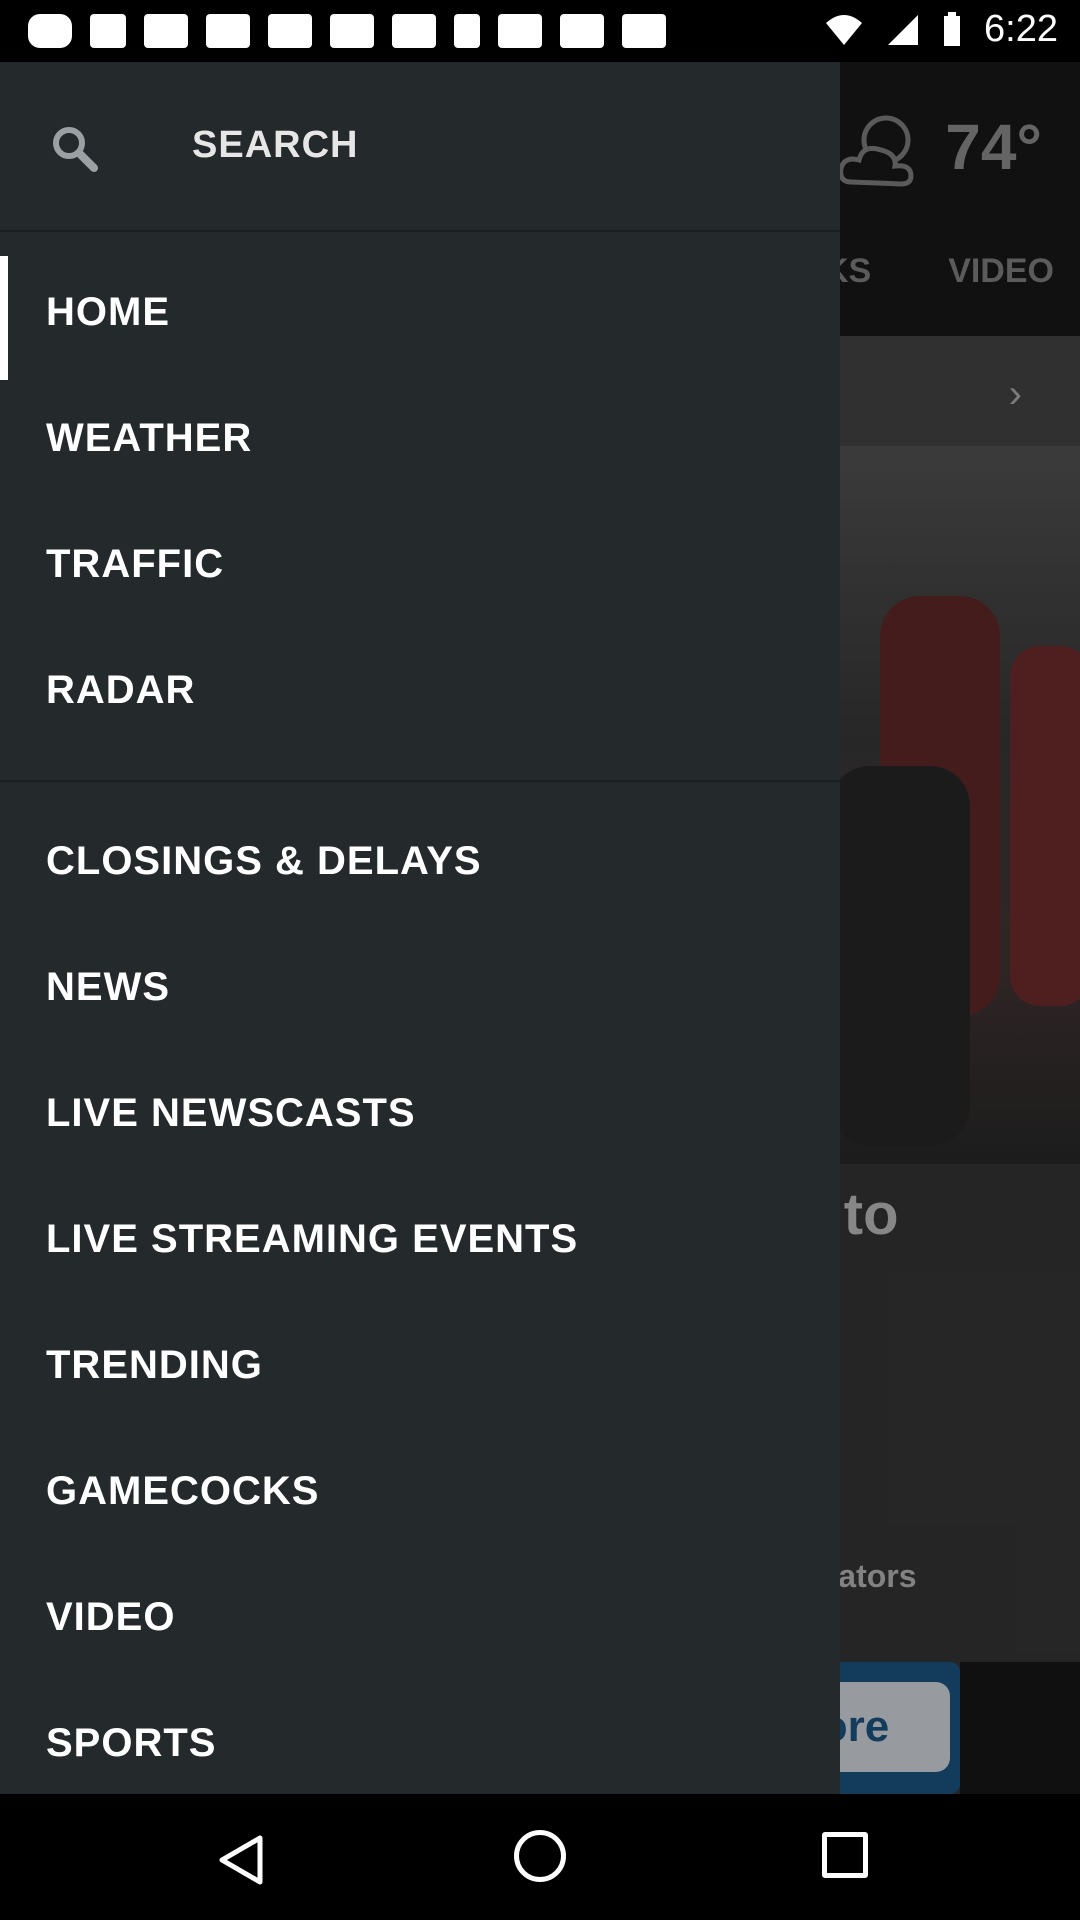 This screenshot has height=1920, width=1080. I want to click on science-icon, so click(467, 31).